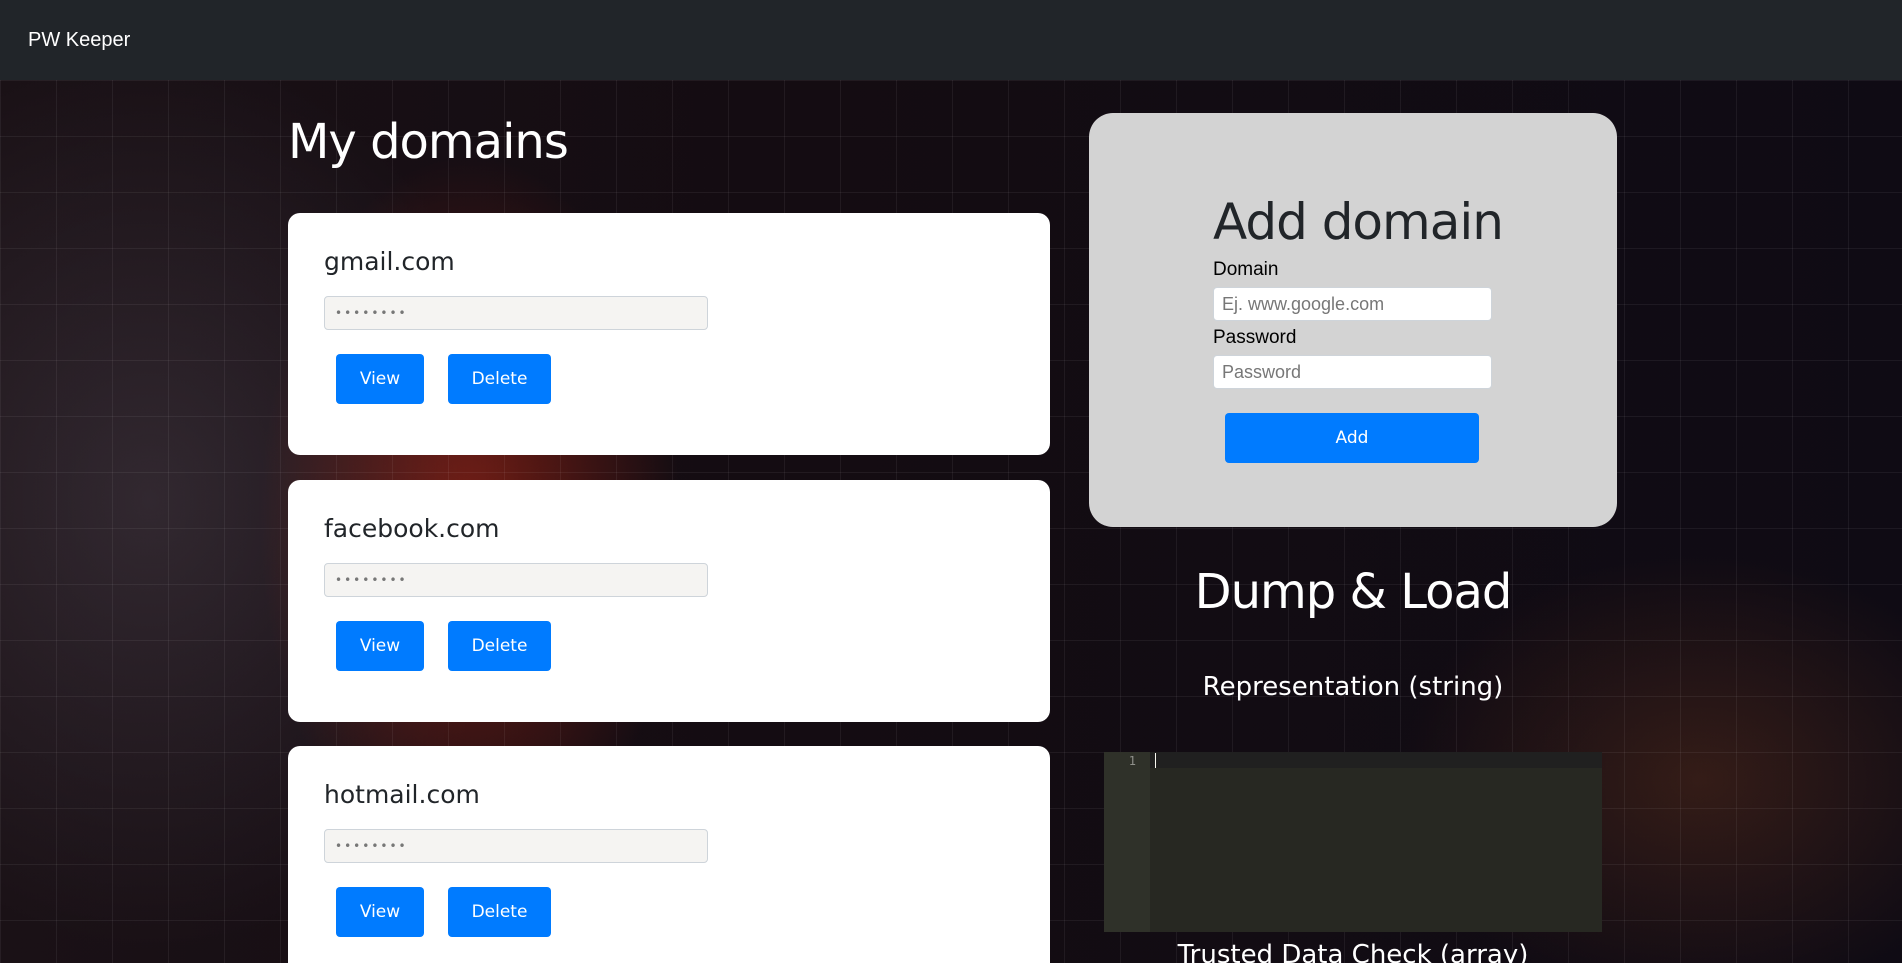 This screenshot has height=963, width=1902. I want to click on my-domains-title: My domains, so click(428, 142).